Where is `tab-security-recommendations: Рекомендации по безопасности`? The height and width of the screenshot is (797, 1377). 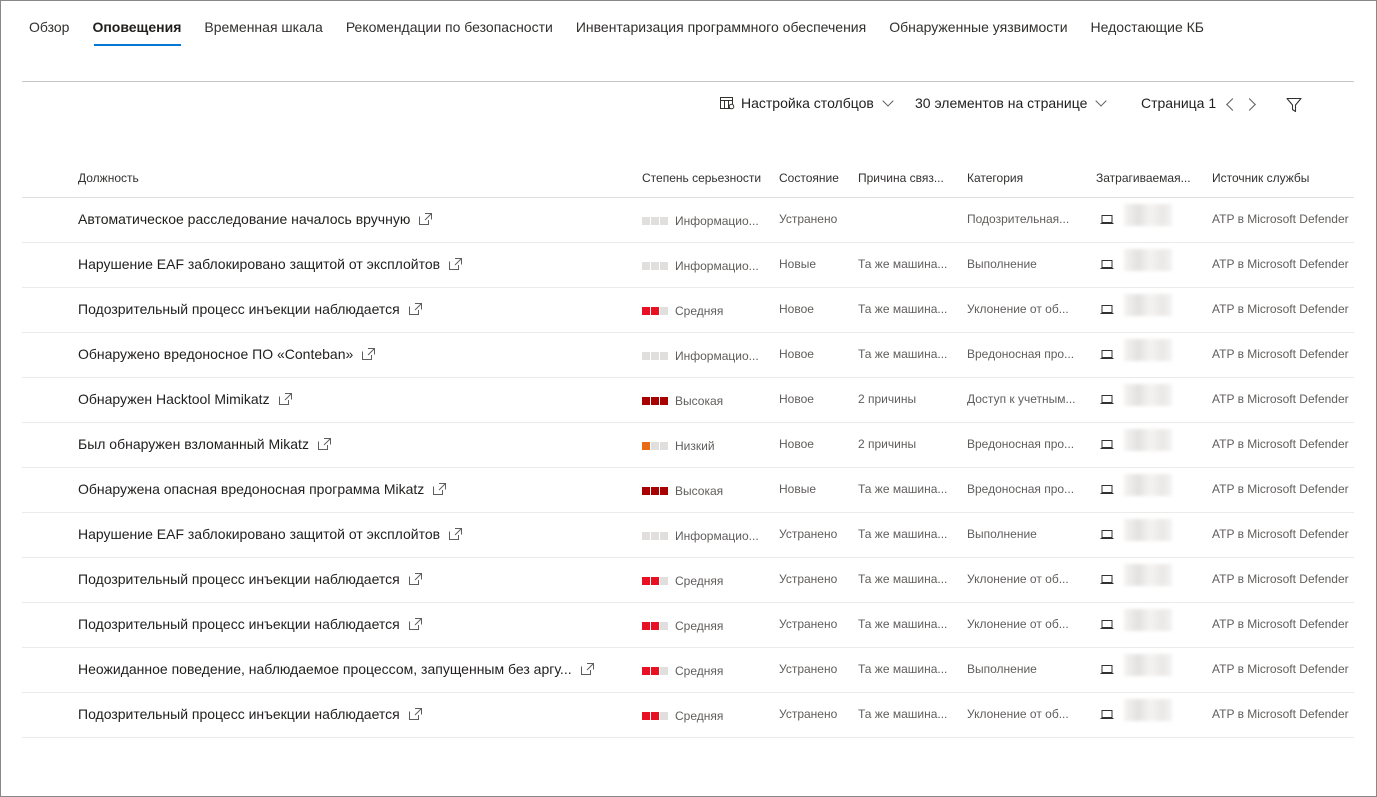 tab-security-recommendations: Рекомендации по безопасности is located at coordinates (449, 32).